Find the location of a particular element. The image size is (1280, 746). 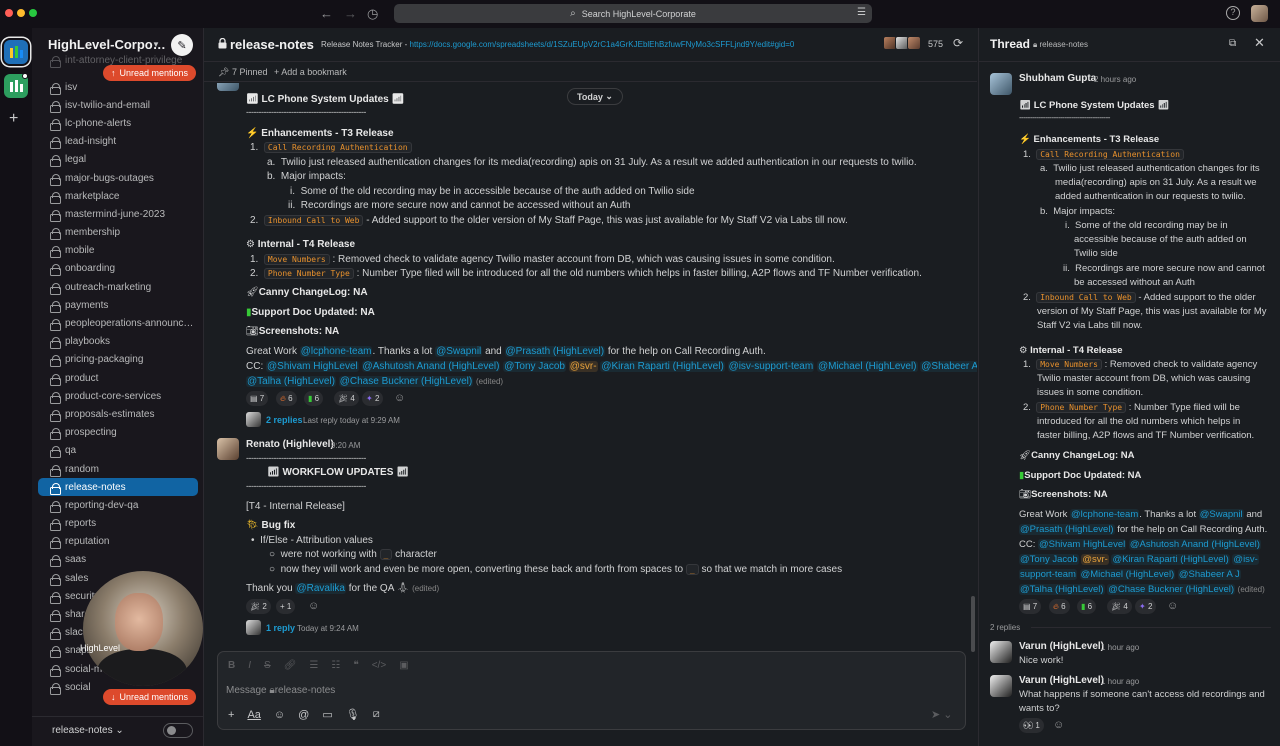

huddle-video is located at coordinates (143, 628).